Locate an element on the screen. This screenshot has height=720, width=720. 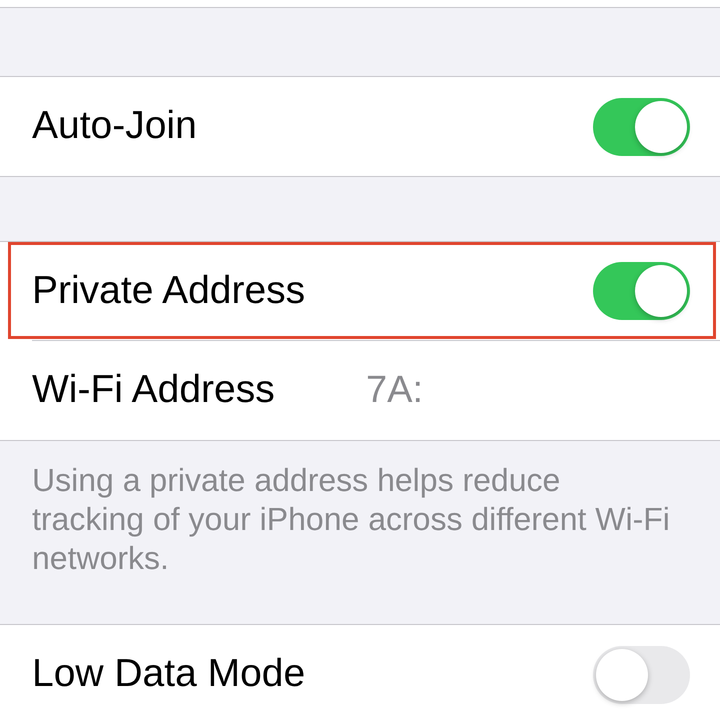
row-value: 7A: is located at coordinates (395, 390).